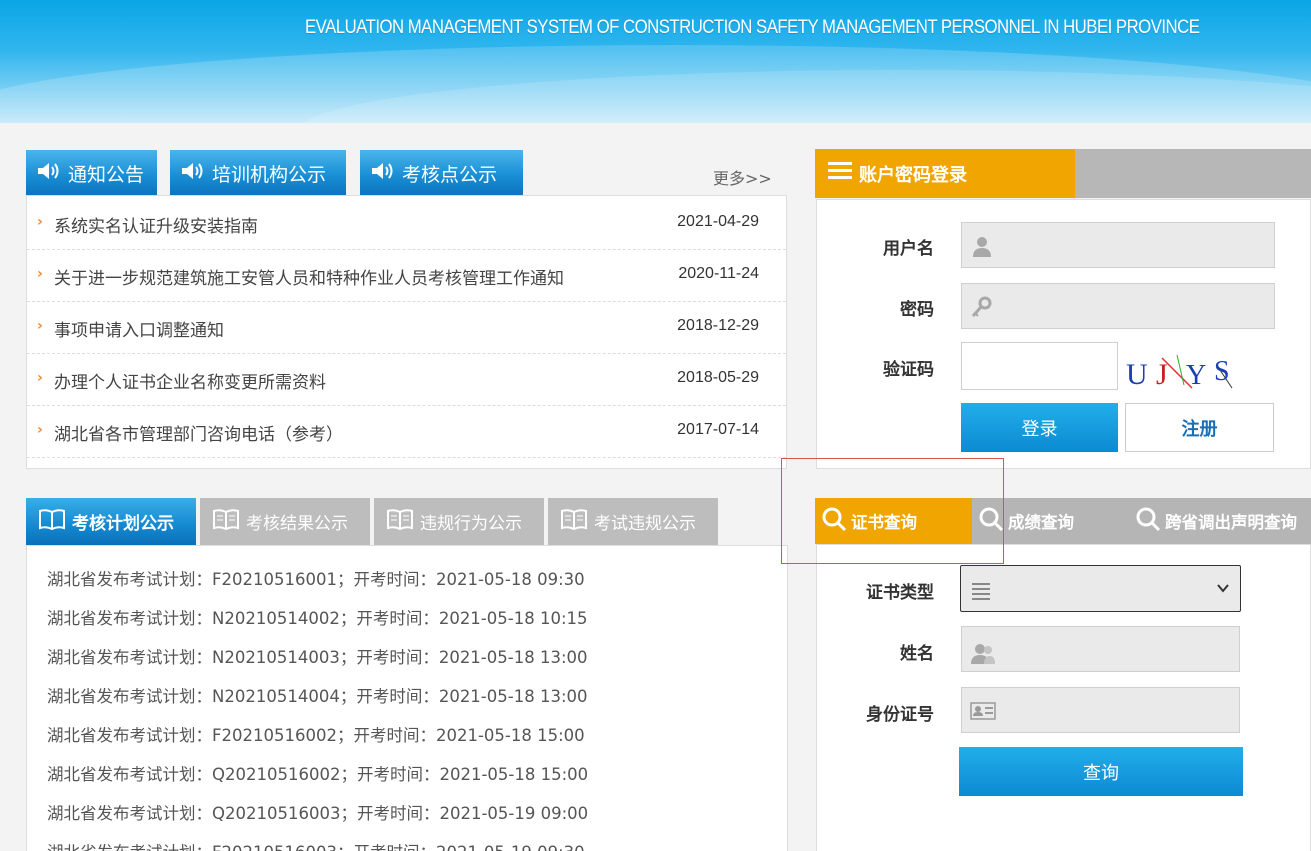 This screenshot has width=1311, height=851. Describe the element at coordinates (406, 432) in the screenshot. I see `list-item: › 湖北省各市管理部门咨询电话（参考） 2017-07-14` at that location.